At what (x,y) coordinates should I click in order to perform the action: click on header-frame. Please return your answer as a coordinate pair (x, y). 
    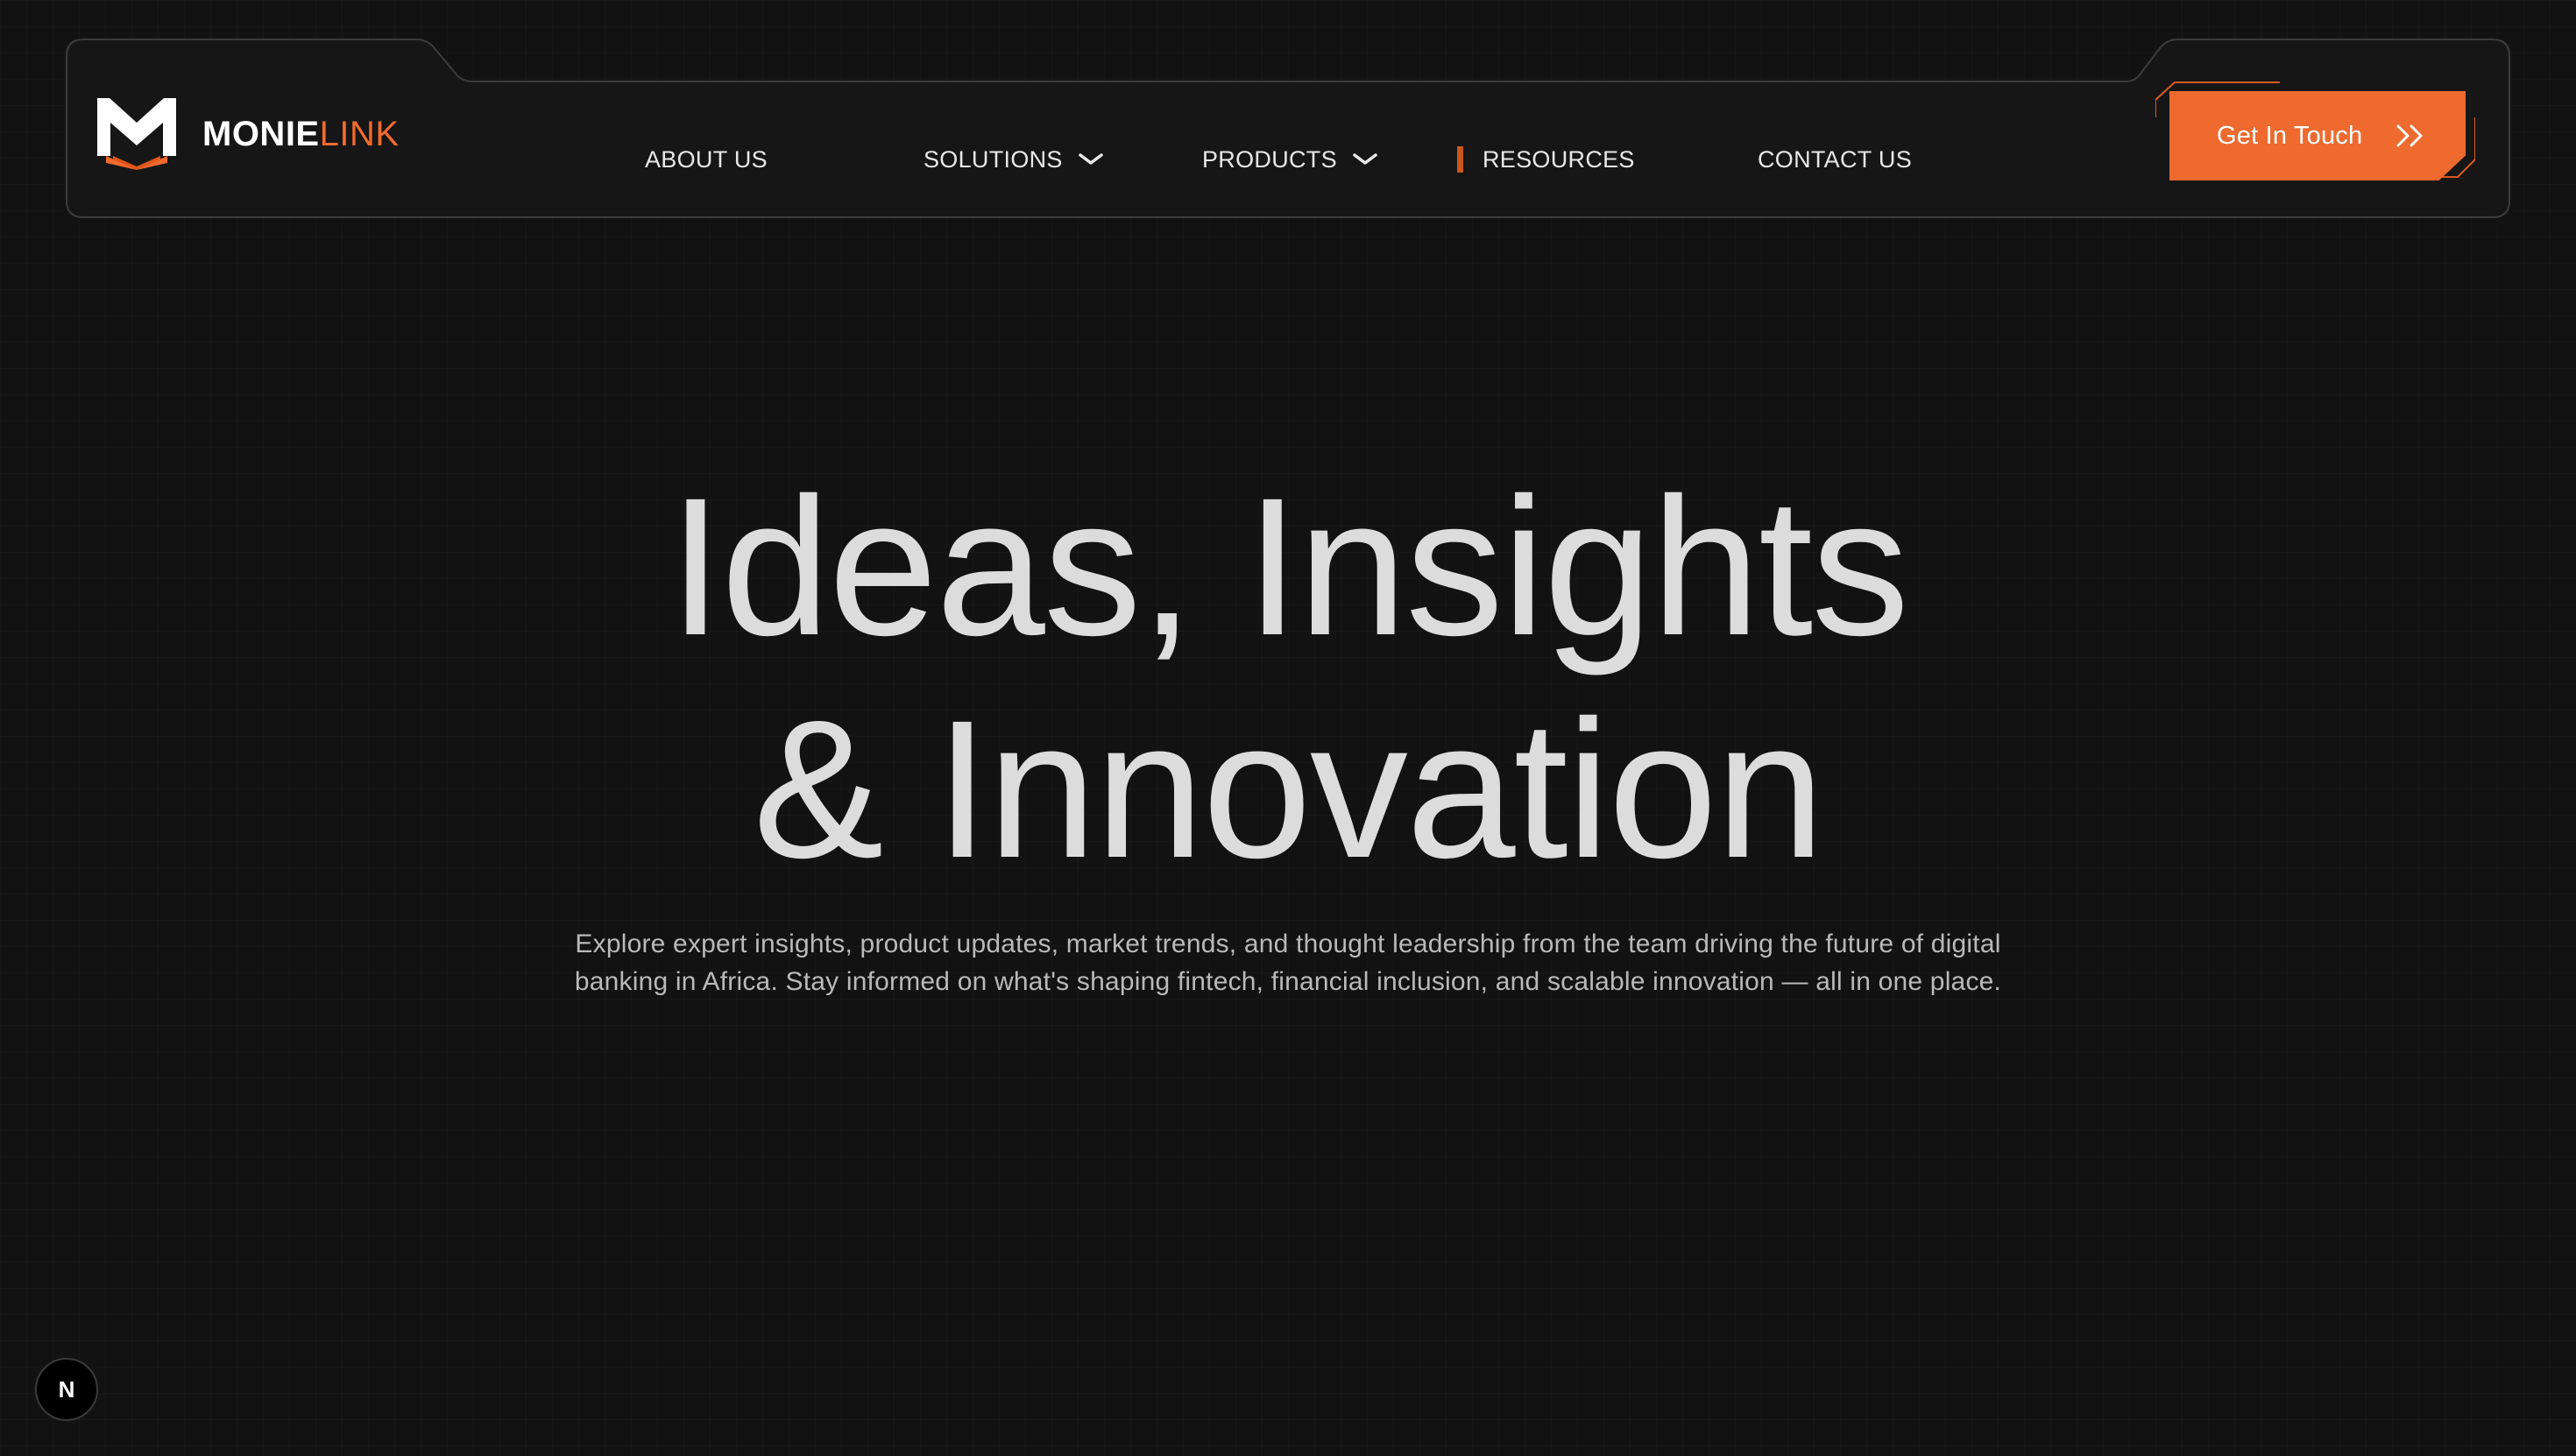
    Looking at the image, I should click on (1288, 128).